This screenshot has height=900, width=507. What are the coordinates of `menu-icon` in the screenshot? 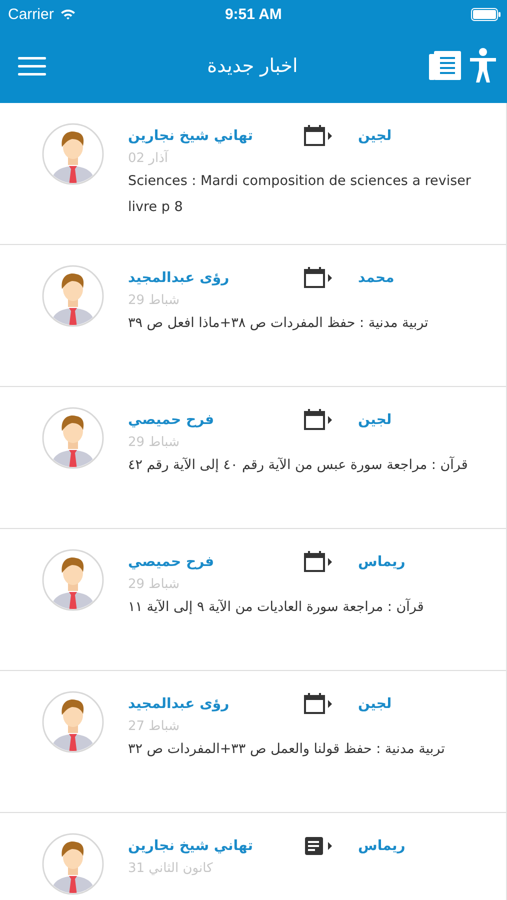 It's located at (32, 66).